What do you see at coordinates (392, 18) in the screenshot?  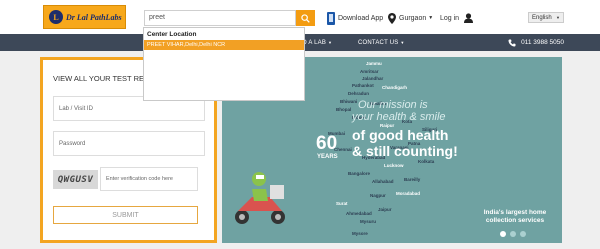 I see `location-pin-icon` at bounding box center [392, 18].